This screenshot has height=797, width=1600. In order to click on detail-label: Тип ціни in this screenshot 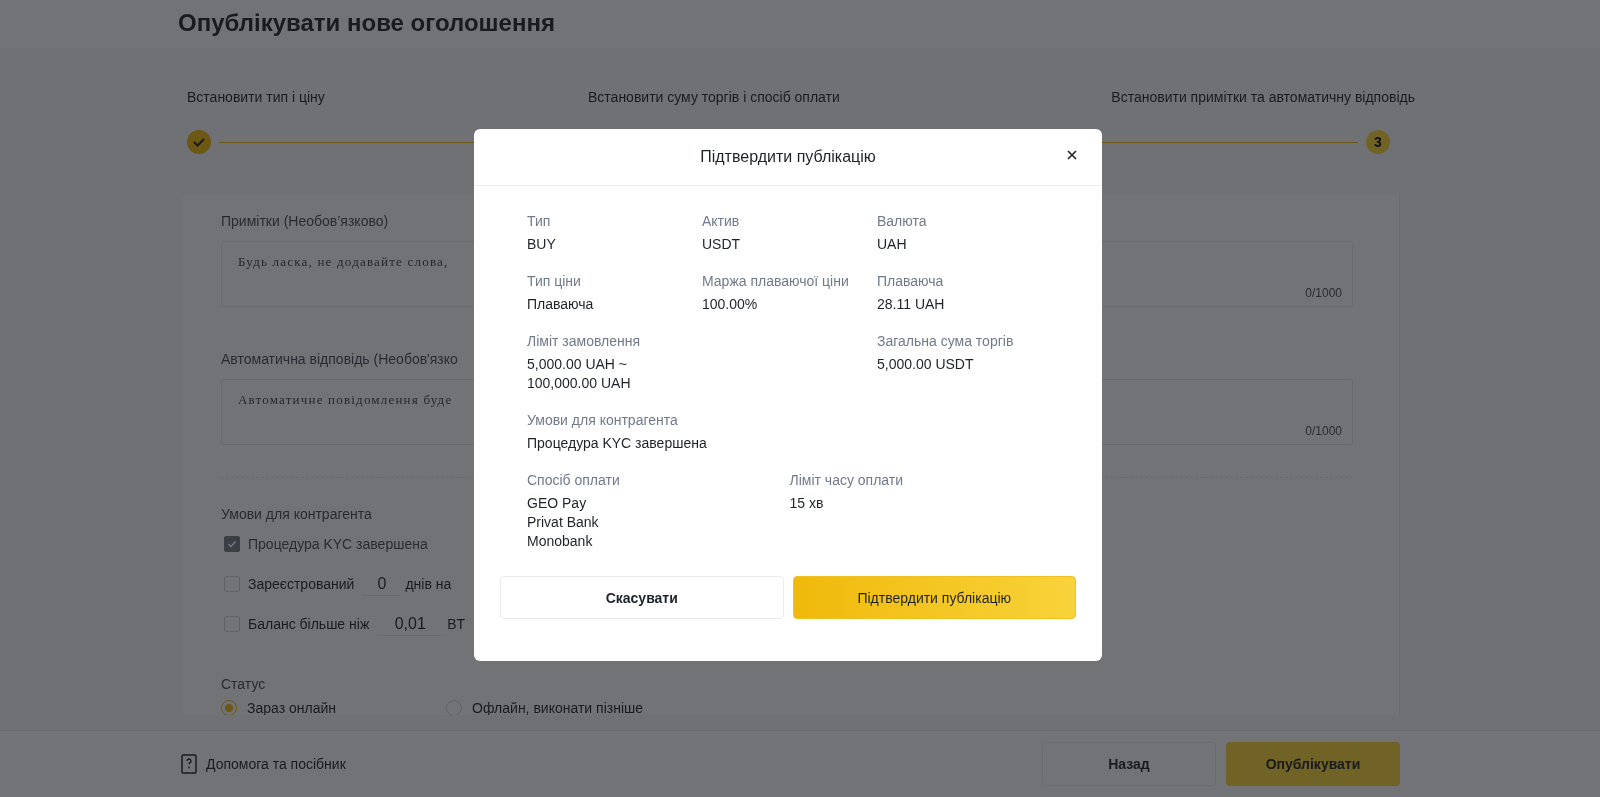, I will do `click(554, 281)`.